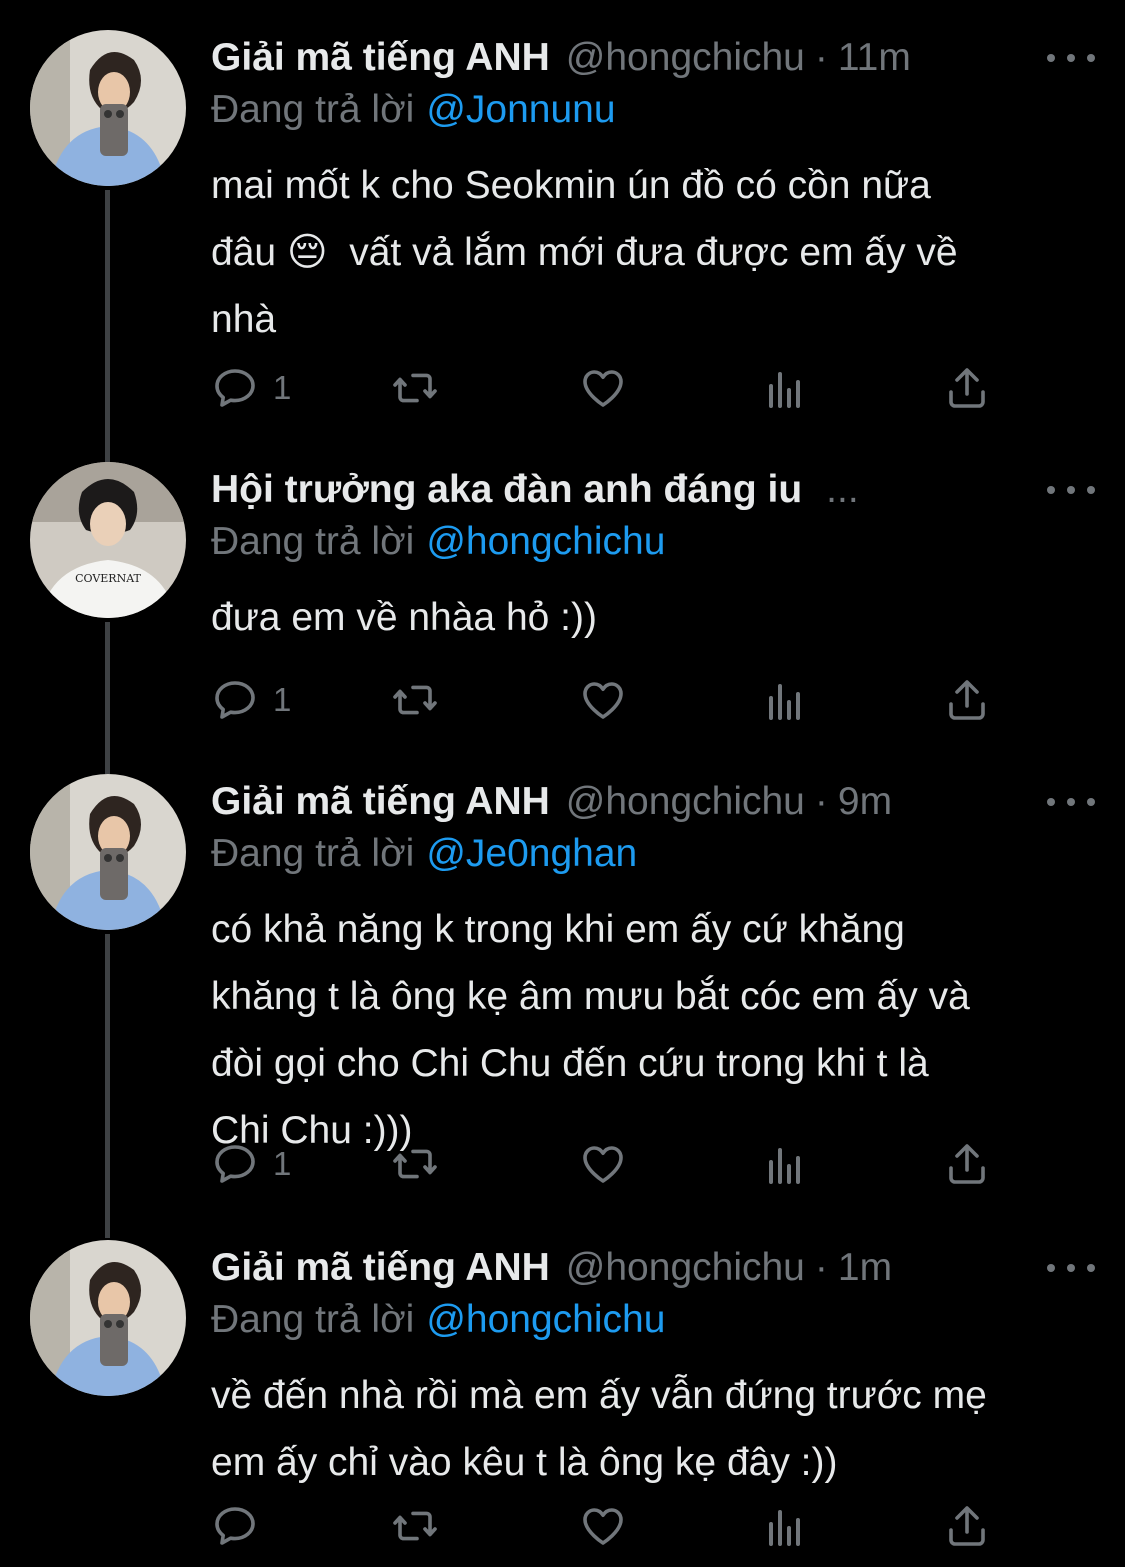 This screenshot has width=1125, height=1567. Describe the element at coordinates (424, 854) in the screenshot. I see `replying-to: Đang trả lời @Je0nghan` at that location.